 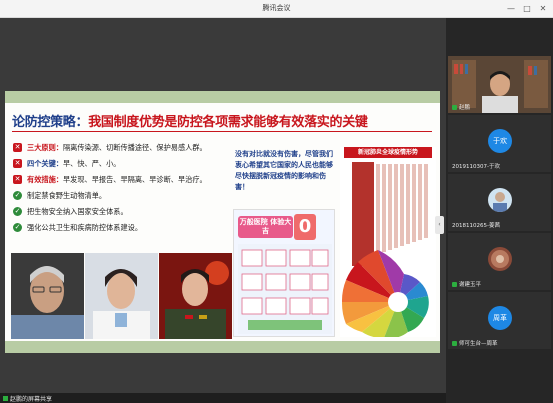 I want to click on bullet-item: ✓ 强化公共卫生和疾病防控体系建设。, so click(x=125, y=231).